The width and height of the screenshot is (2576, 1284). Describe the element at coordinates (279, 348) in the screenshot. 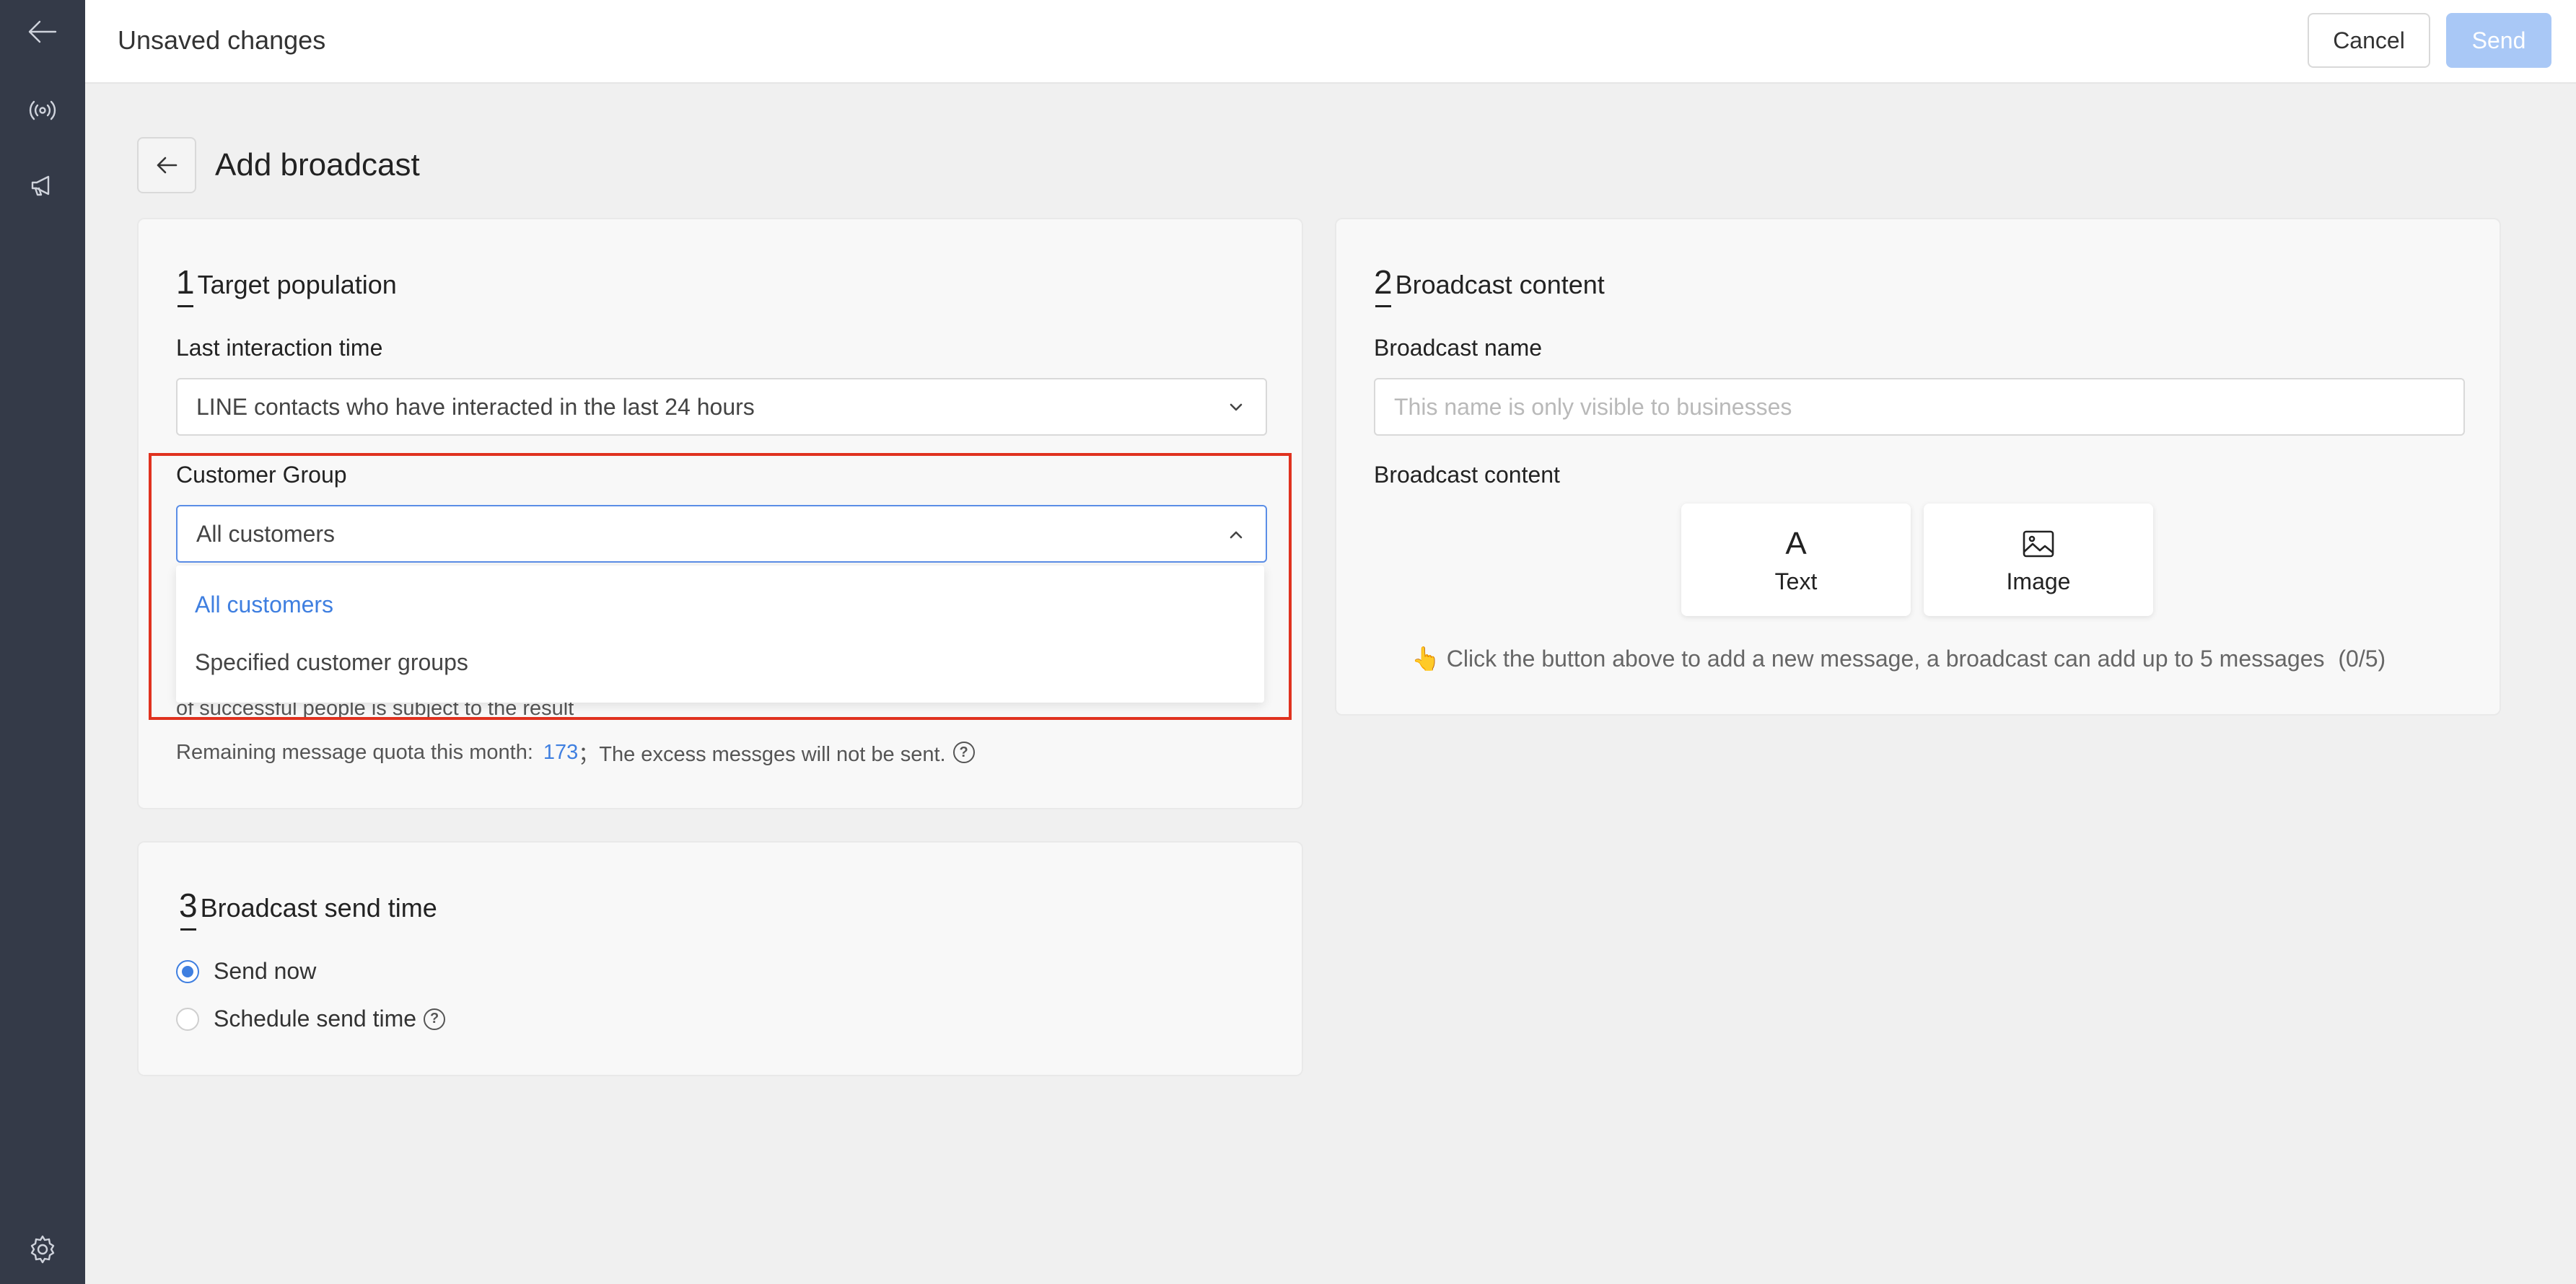

I see `last-interaction-label: Last interaction time` at that location.